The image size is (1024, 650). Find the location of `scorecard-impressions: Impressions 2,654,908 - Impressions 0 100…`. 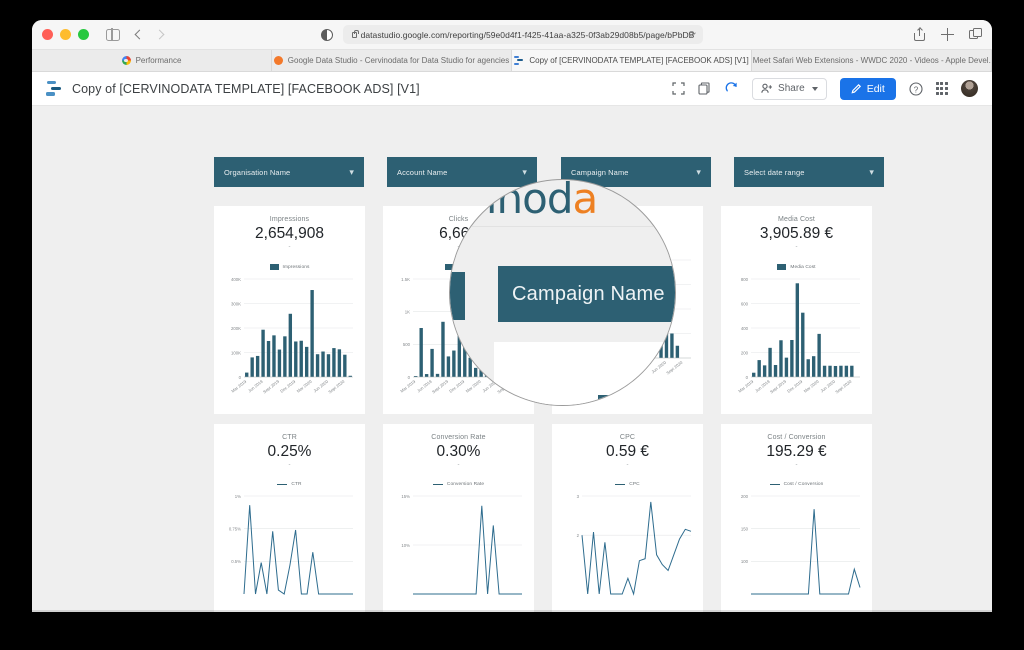

scorecard-impressions: Impressions 2,654,908 - Impressions 0 100… is located at coordinates (289, 310).